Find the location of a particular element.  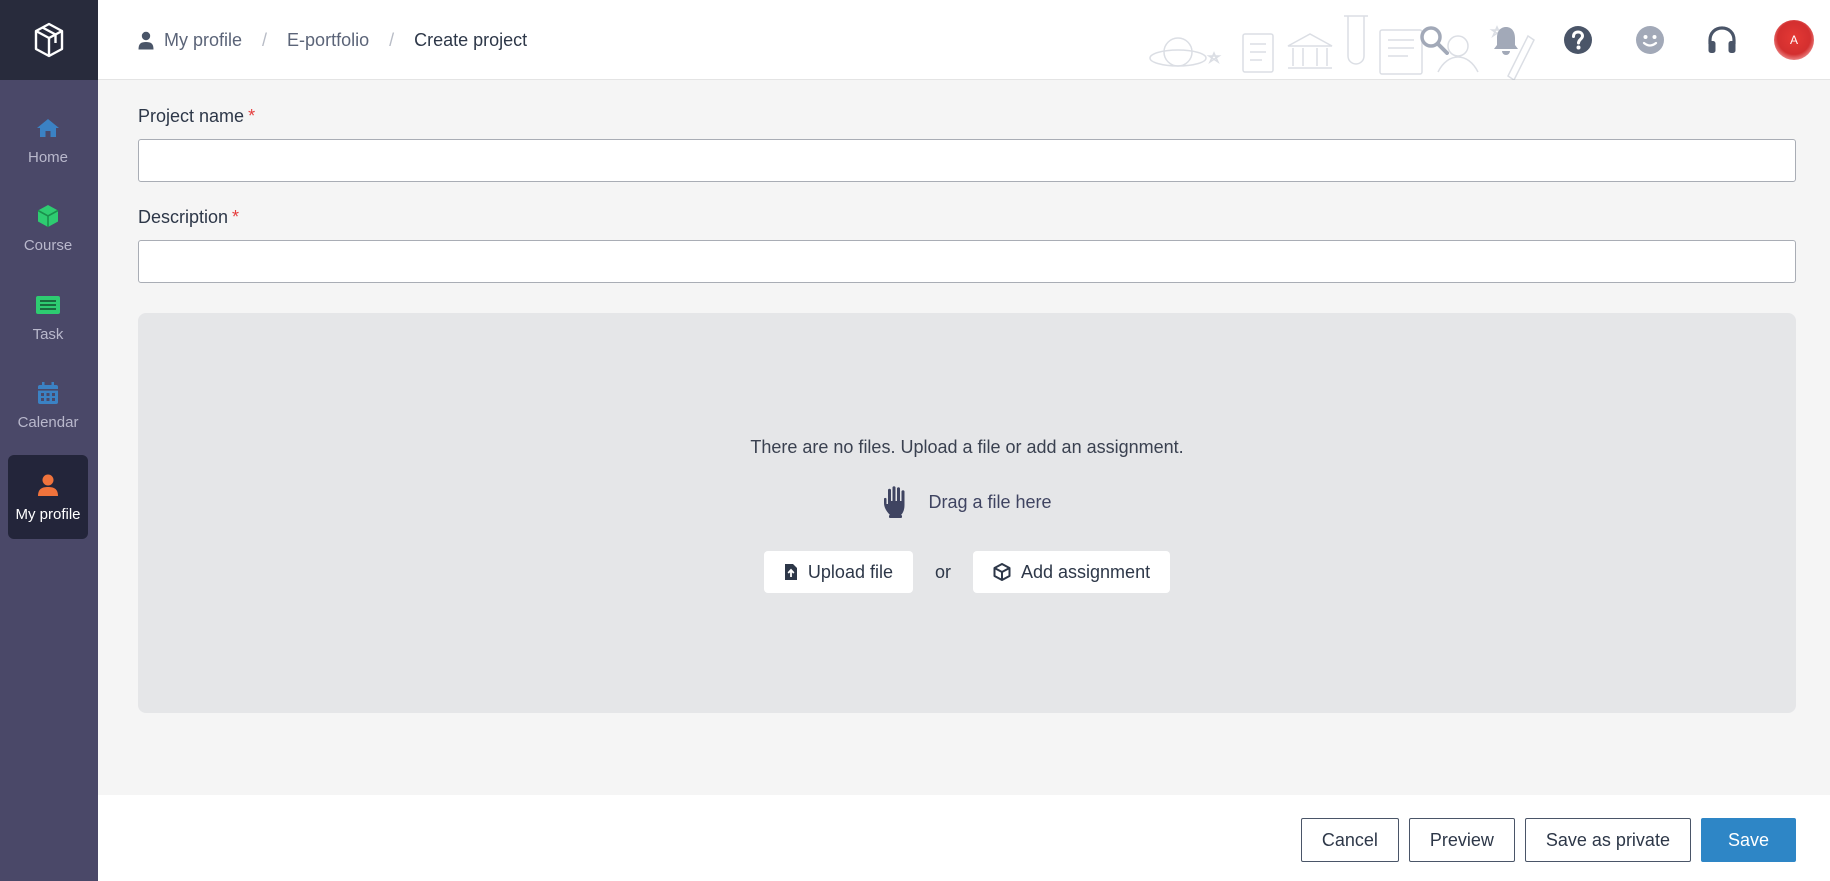

help-button is located at coordinates (1578, 40).